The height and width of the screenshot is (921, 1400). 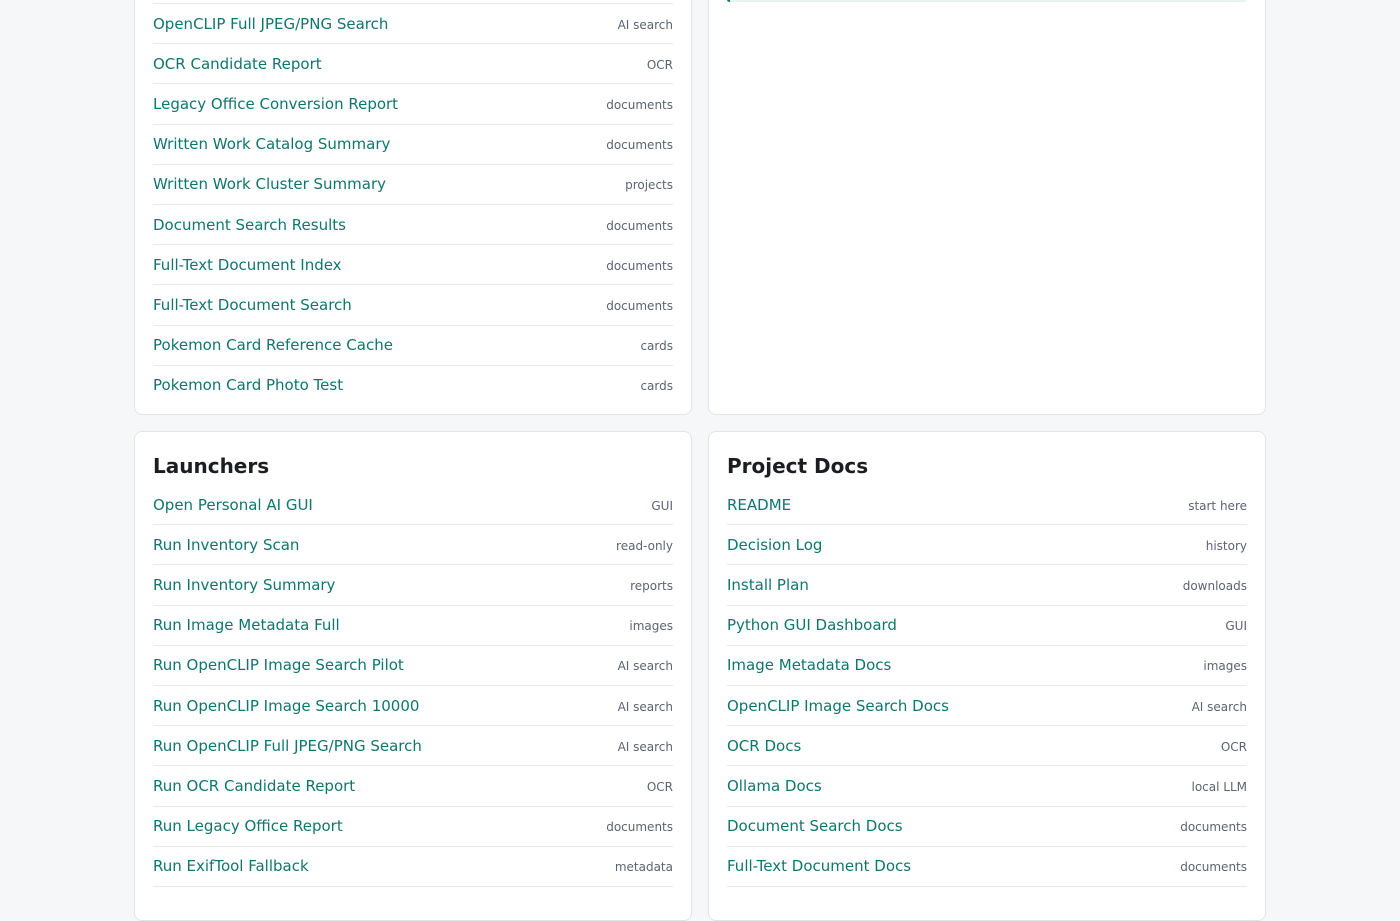 I want to click on launchers-title: Launchers, so click(x=211, y=466).